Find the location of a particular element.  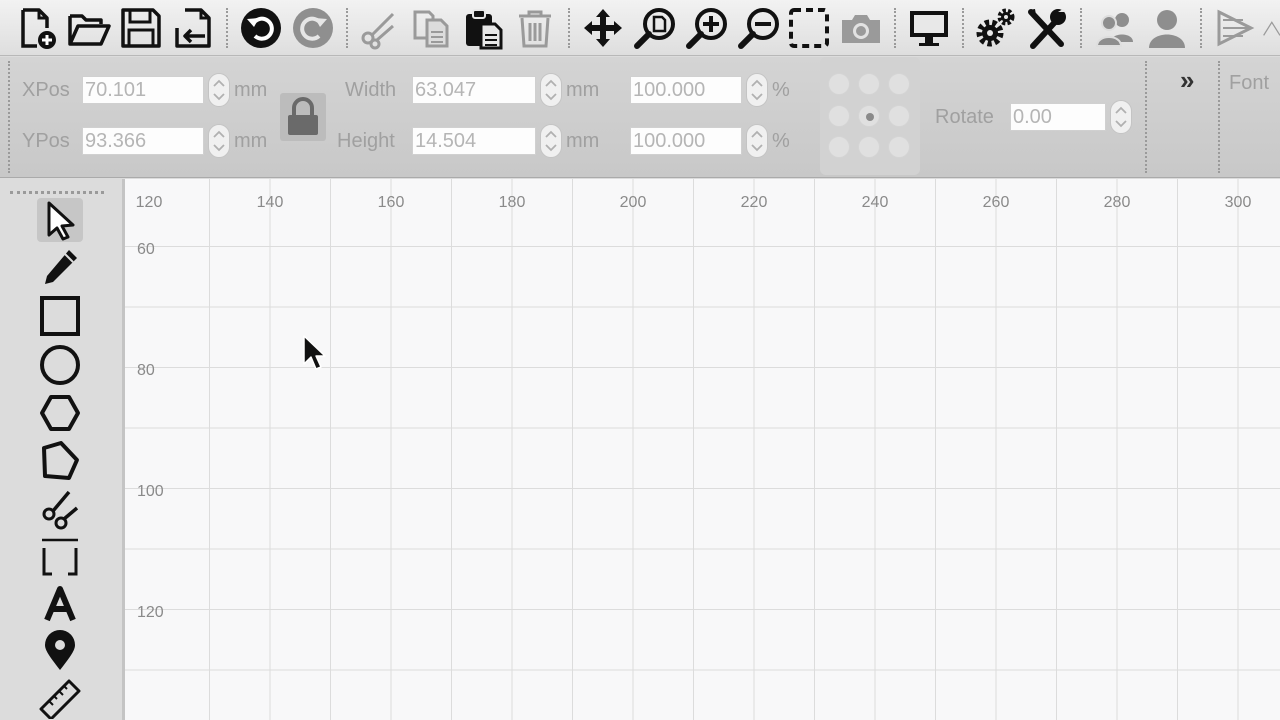

mirror-icon is located at coordinates (1236, 28).